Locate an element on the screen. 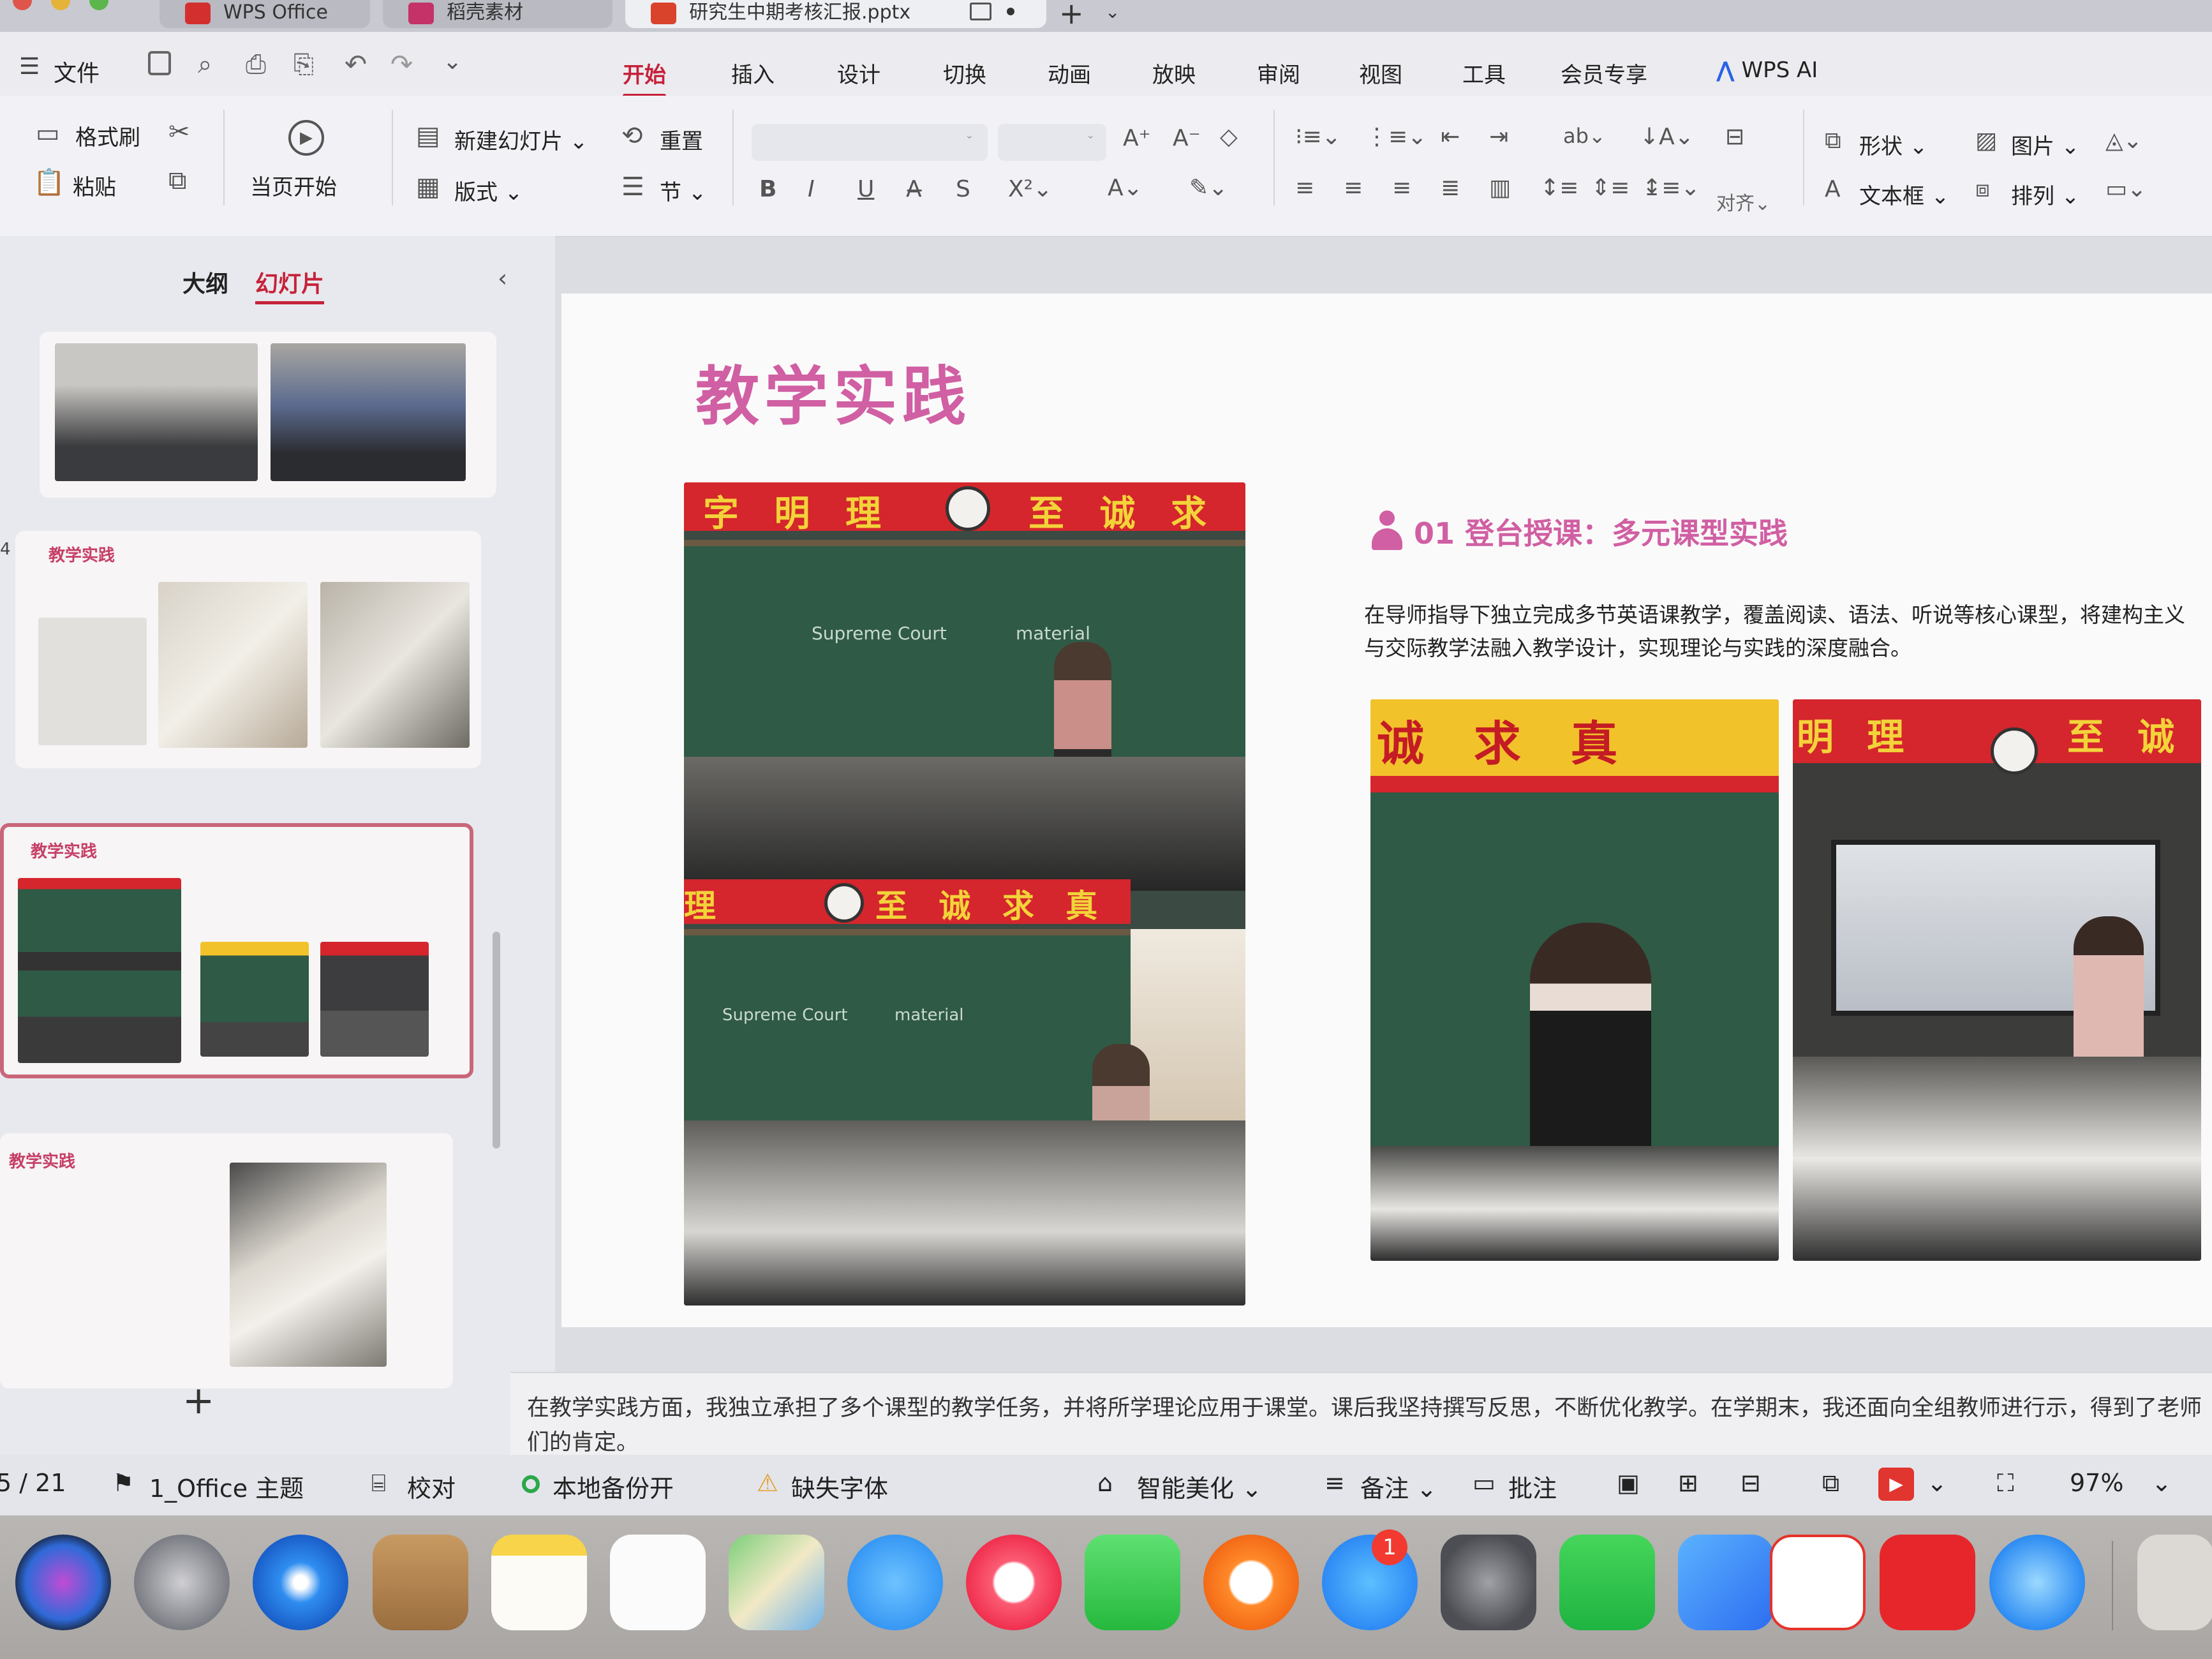 This screenshot has height=1659, width=2212. tab-home: 开始 is located at coordinates (644, 77).